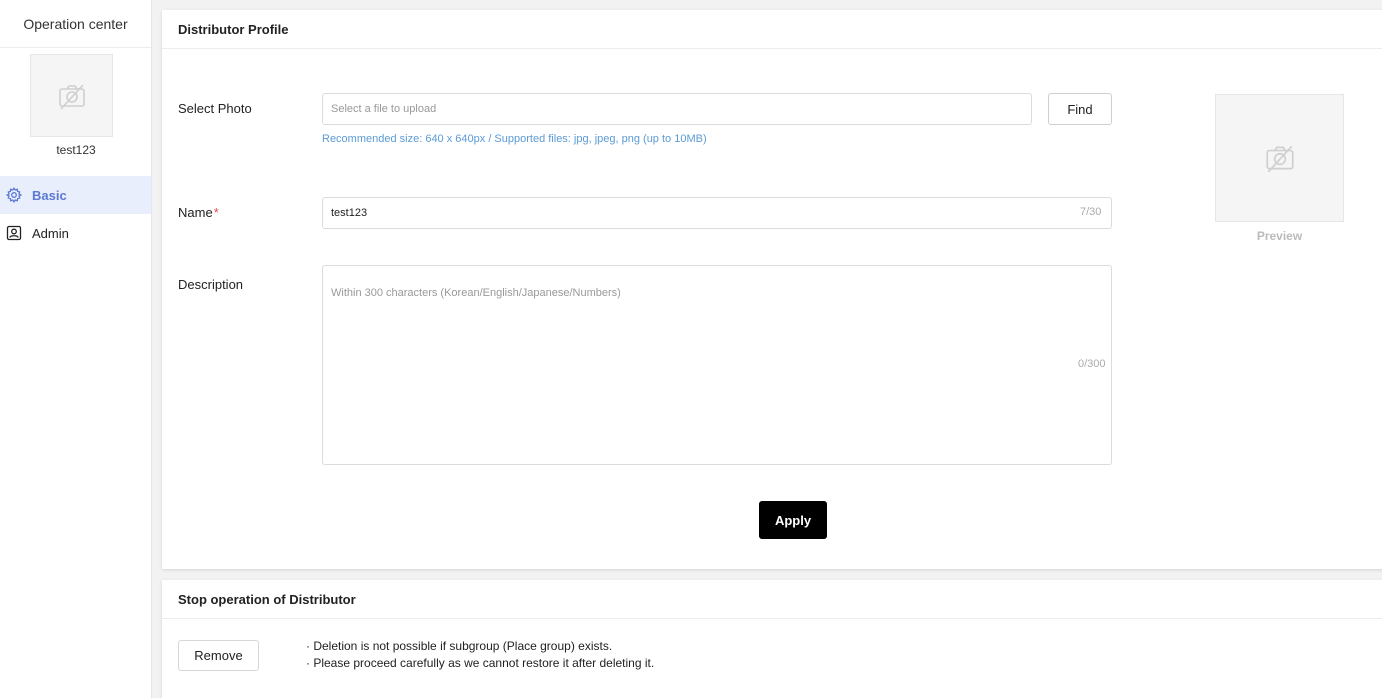  I want to click on photo-file-input: Select a file to upload, so click(677, 109).